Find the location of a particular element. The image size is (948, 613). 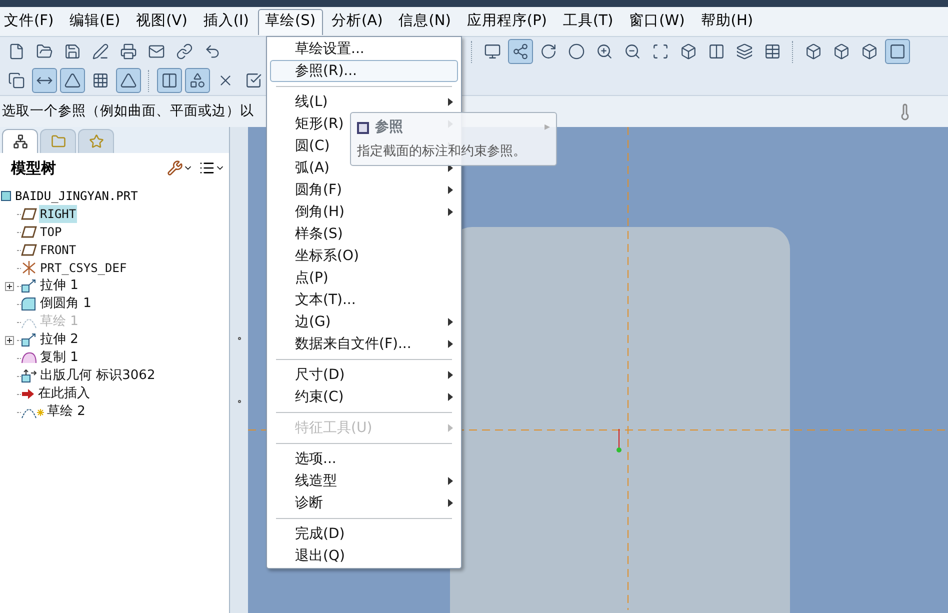

check-box-icon is located at coordinates (253, 80).